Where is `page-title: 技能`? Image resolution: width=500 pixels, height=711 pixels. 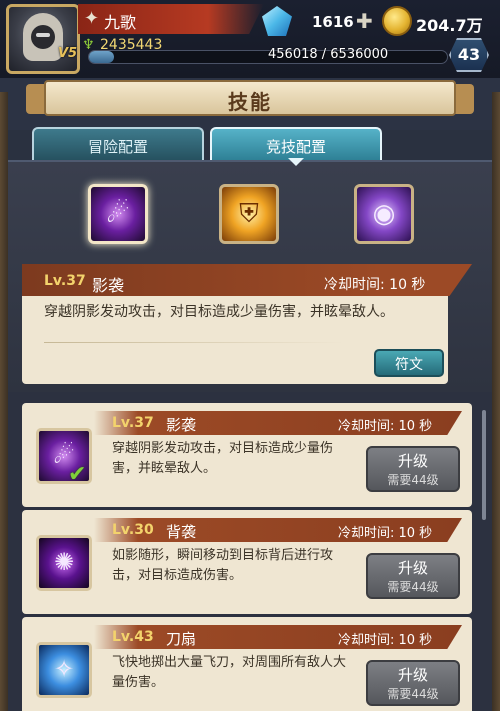
page-title: 技能 is located at coordinates (250, 102).